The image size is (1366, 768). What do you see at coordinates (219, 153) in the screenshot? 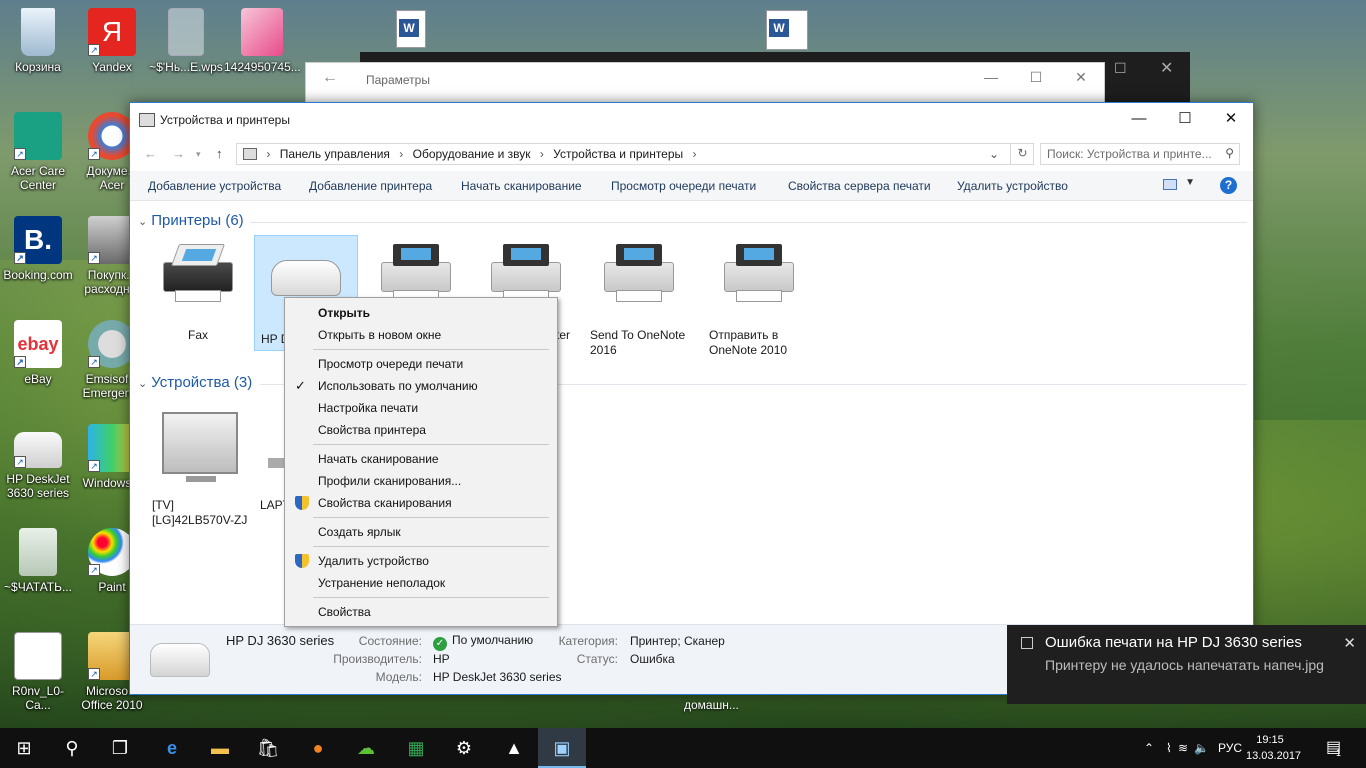
I see `up-nav-icon: ↑` at bounding box center [219, 153].